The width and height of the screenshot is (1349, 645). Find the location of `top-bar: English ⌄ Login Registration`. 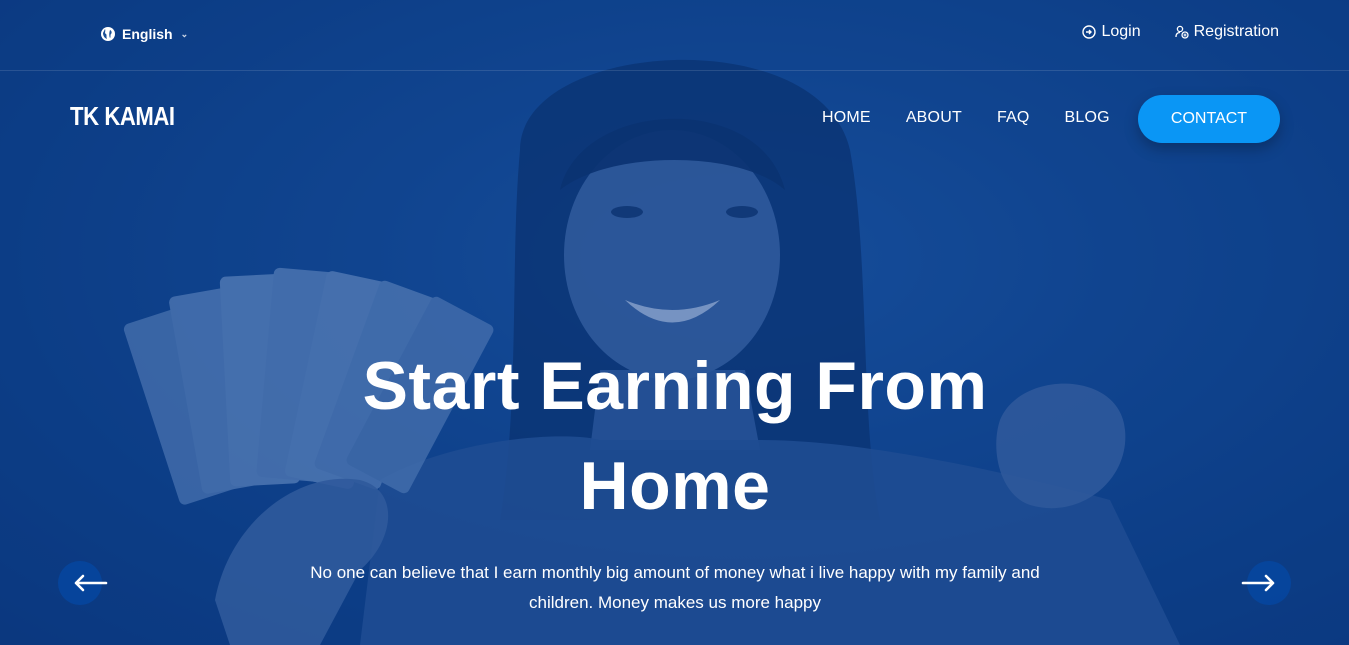

top-bar: English ⌄ Login Registration is located at coordinates (674, 35).